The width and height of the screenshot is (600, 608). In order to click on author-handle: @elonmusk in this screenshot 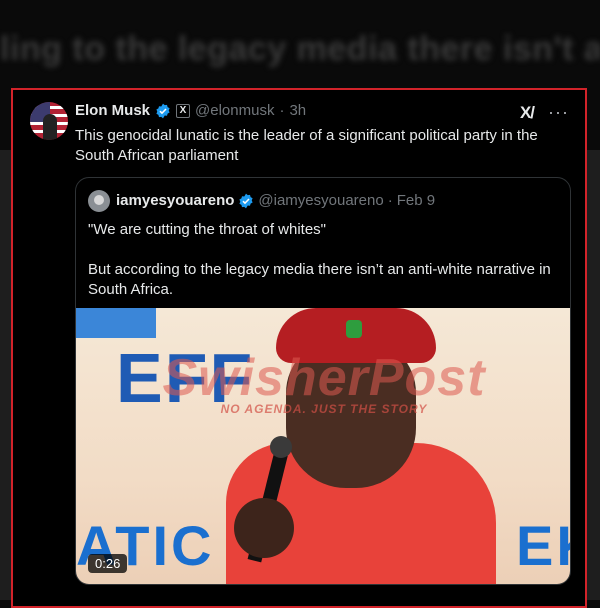, I will do `click(234, 110)`.